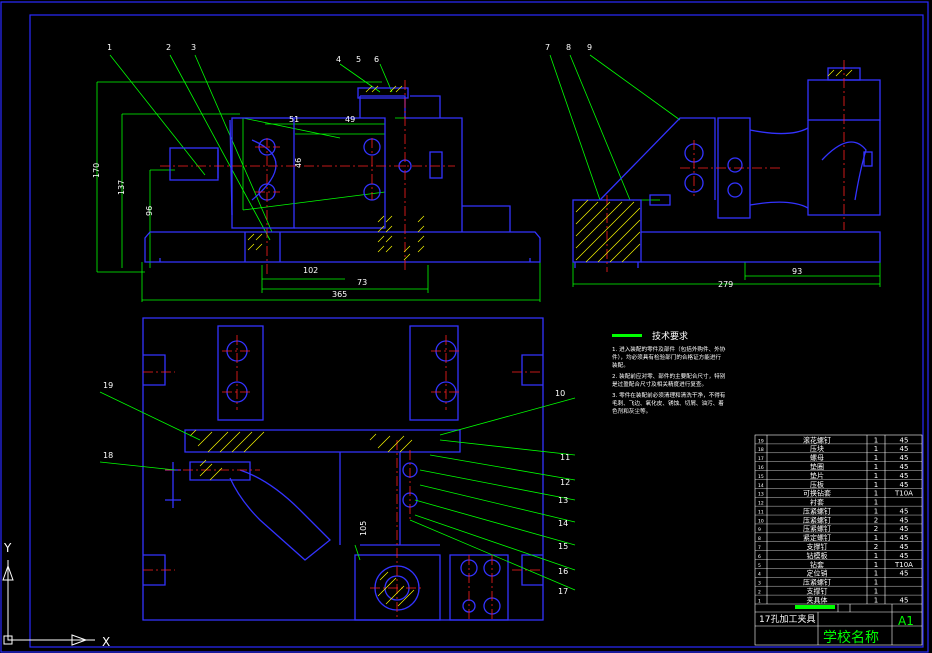  I want to click on ucs-x-label: X, so click(106, 642).